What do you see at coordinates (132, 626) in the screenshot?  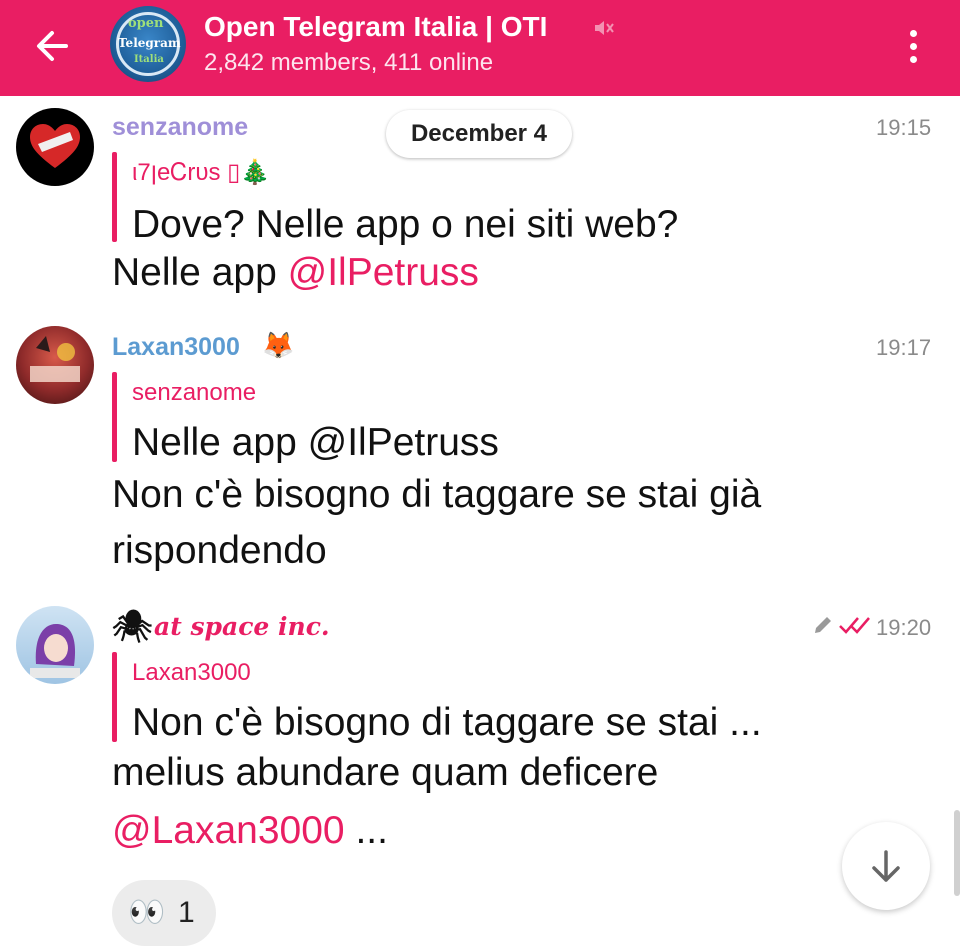 I see `sender-prefix-icon: 🕷` at bounding box center [132, 626].